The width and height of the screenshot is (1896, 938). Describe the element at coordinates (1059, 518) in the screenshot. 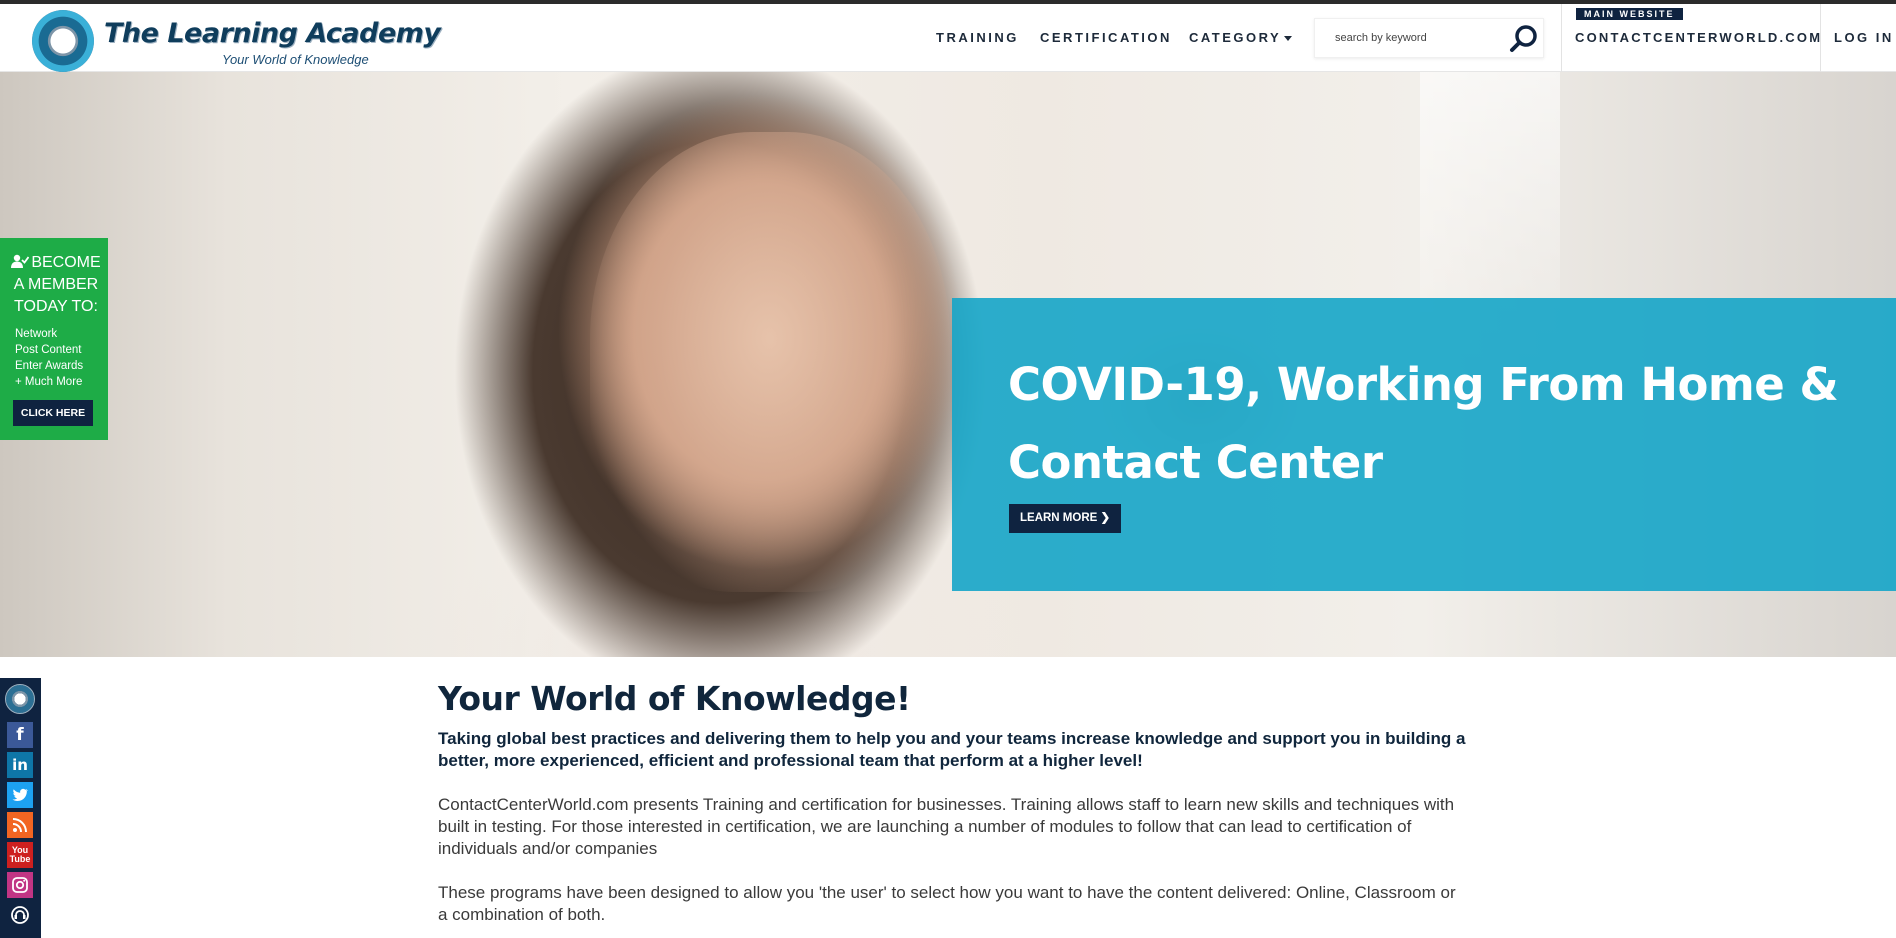

I see `learn-more-label: LEARN MORE` at that location.